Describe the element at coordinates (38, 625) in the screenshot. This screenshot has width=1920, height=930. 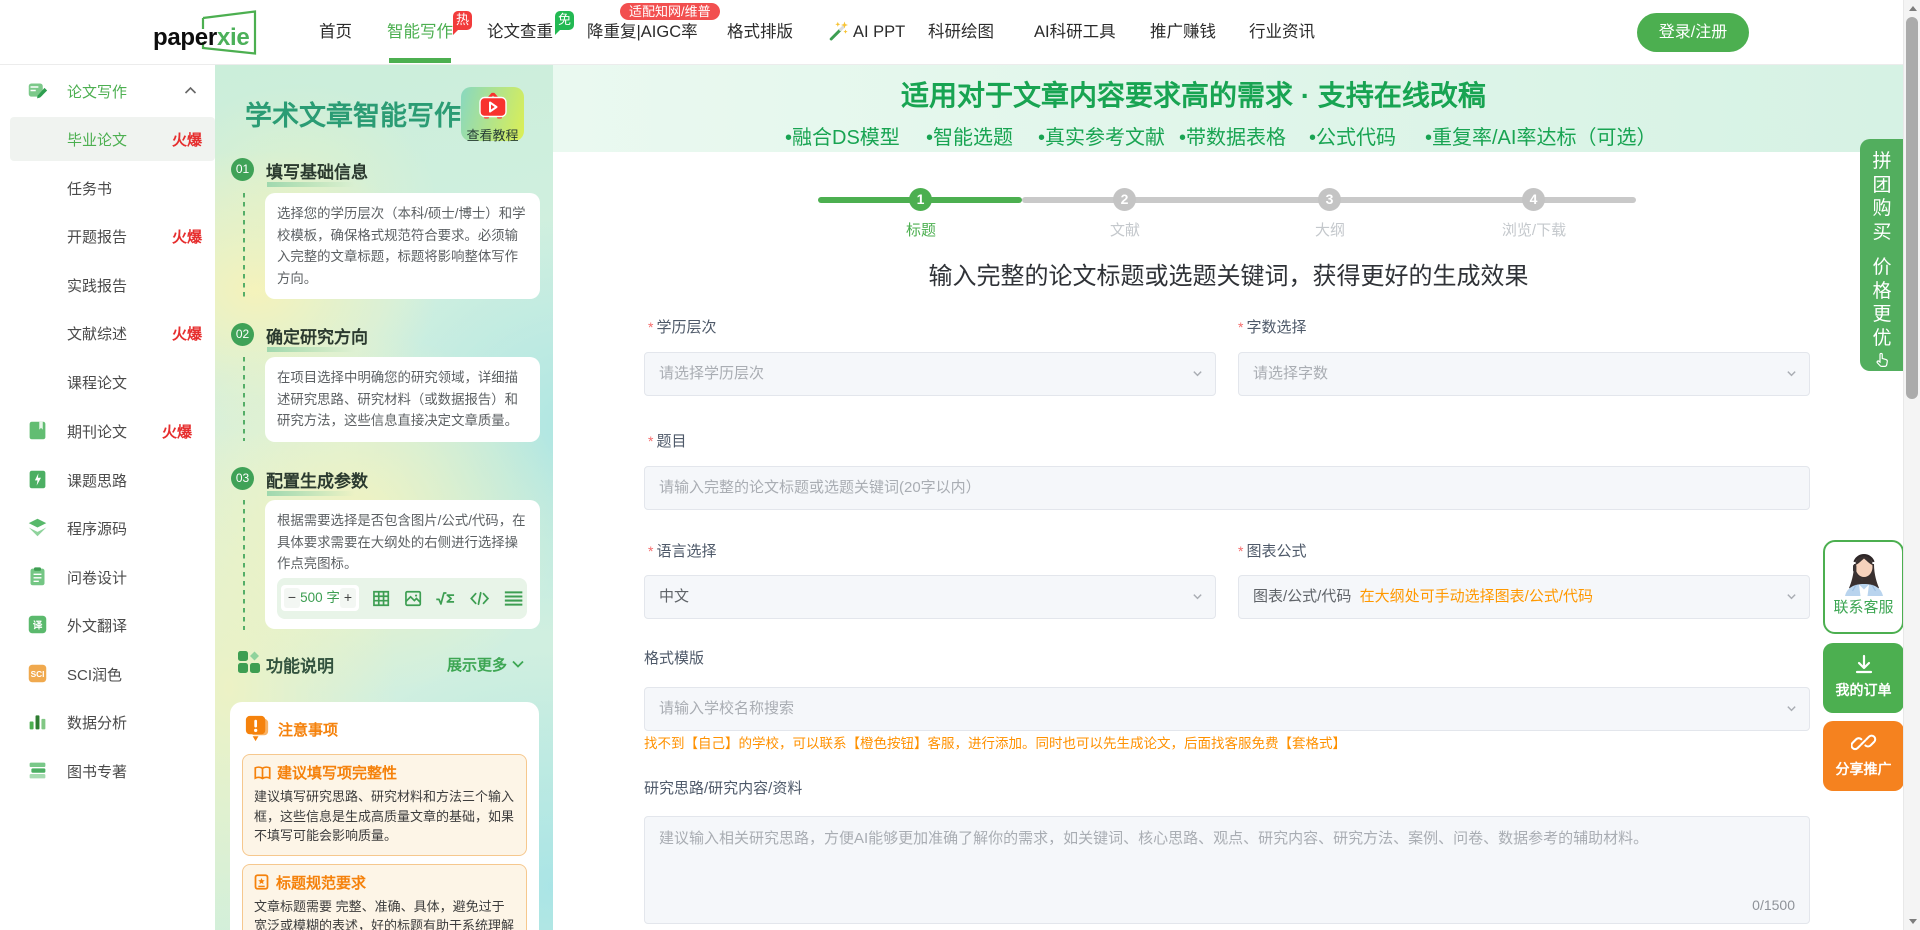
I see `svg-text: 译` at that location.